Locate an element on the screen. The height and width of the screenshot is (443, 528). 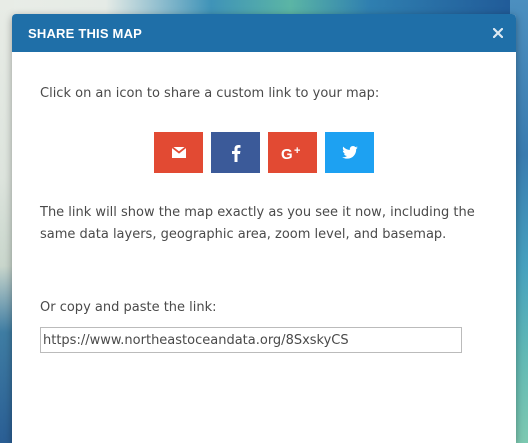
share-buttons: G + is located at coordinates (264, 152).